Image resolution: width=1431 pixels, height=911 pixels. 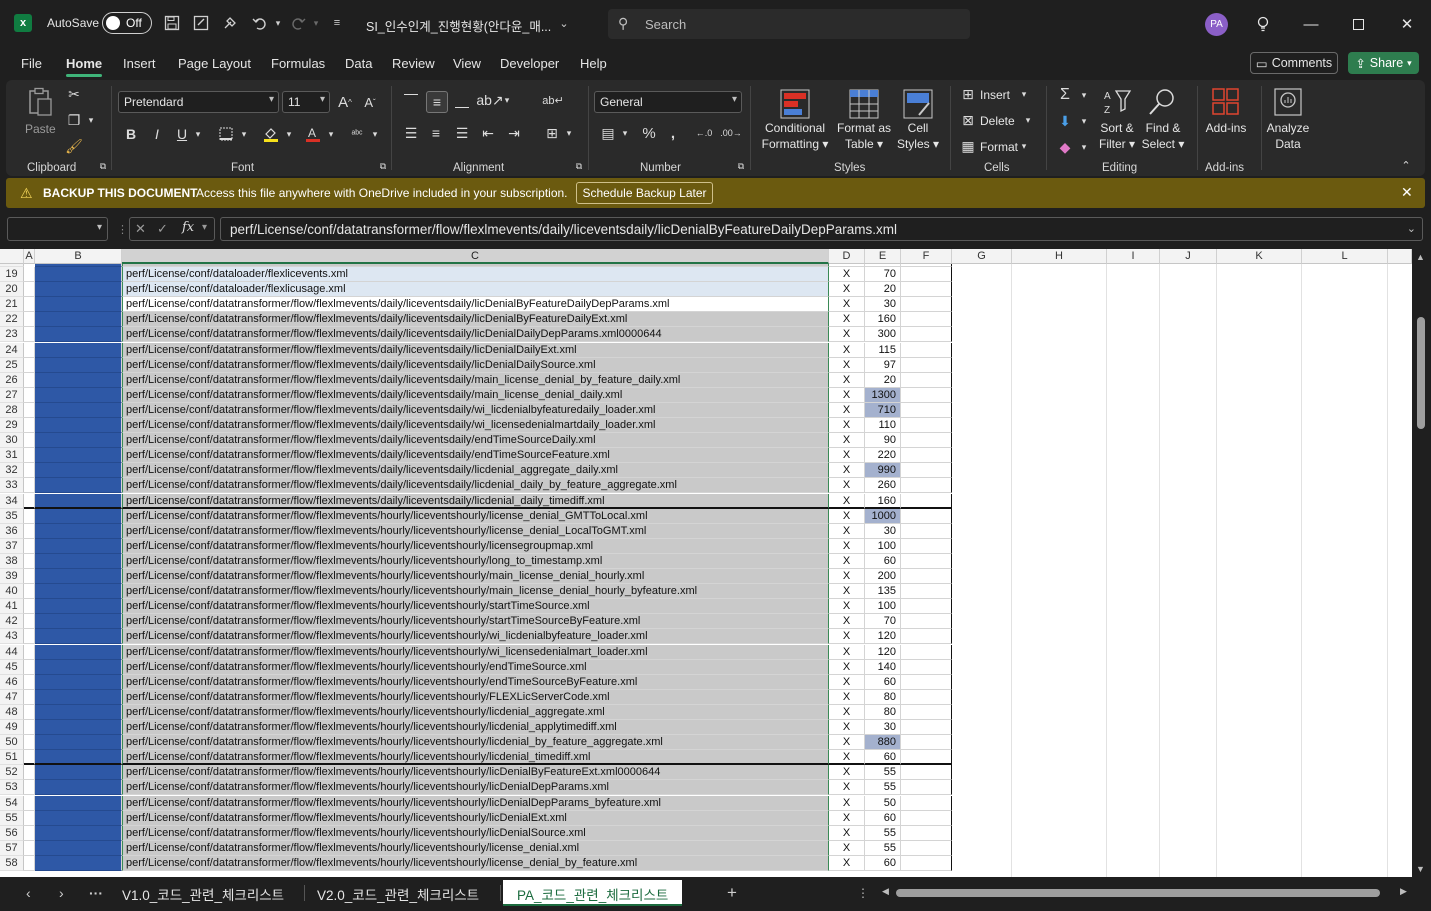 What do you see at coordinates (12, 561) in the screenshot?
I see `row-header: 38` at bounding box center [12, 561].